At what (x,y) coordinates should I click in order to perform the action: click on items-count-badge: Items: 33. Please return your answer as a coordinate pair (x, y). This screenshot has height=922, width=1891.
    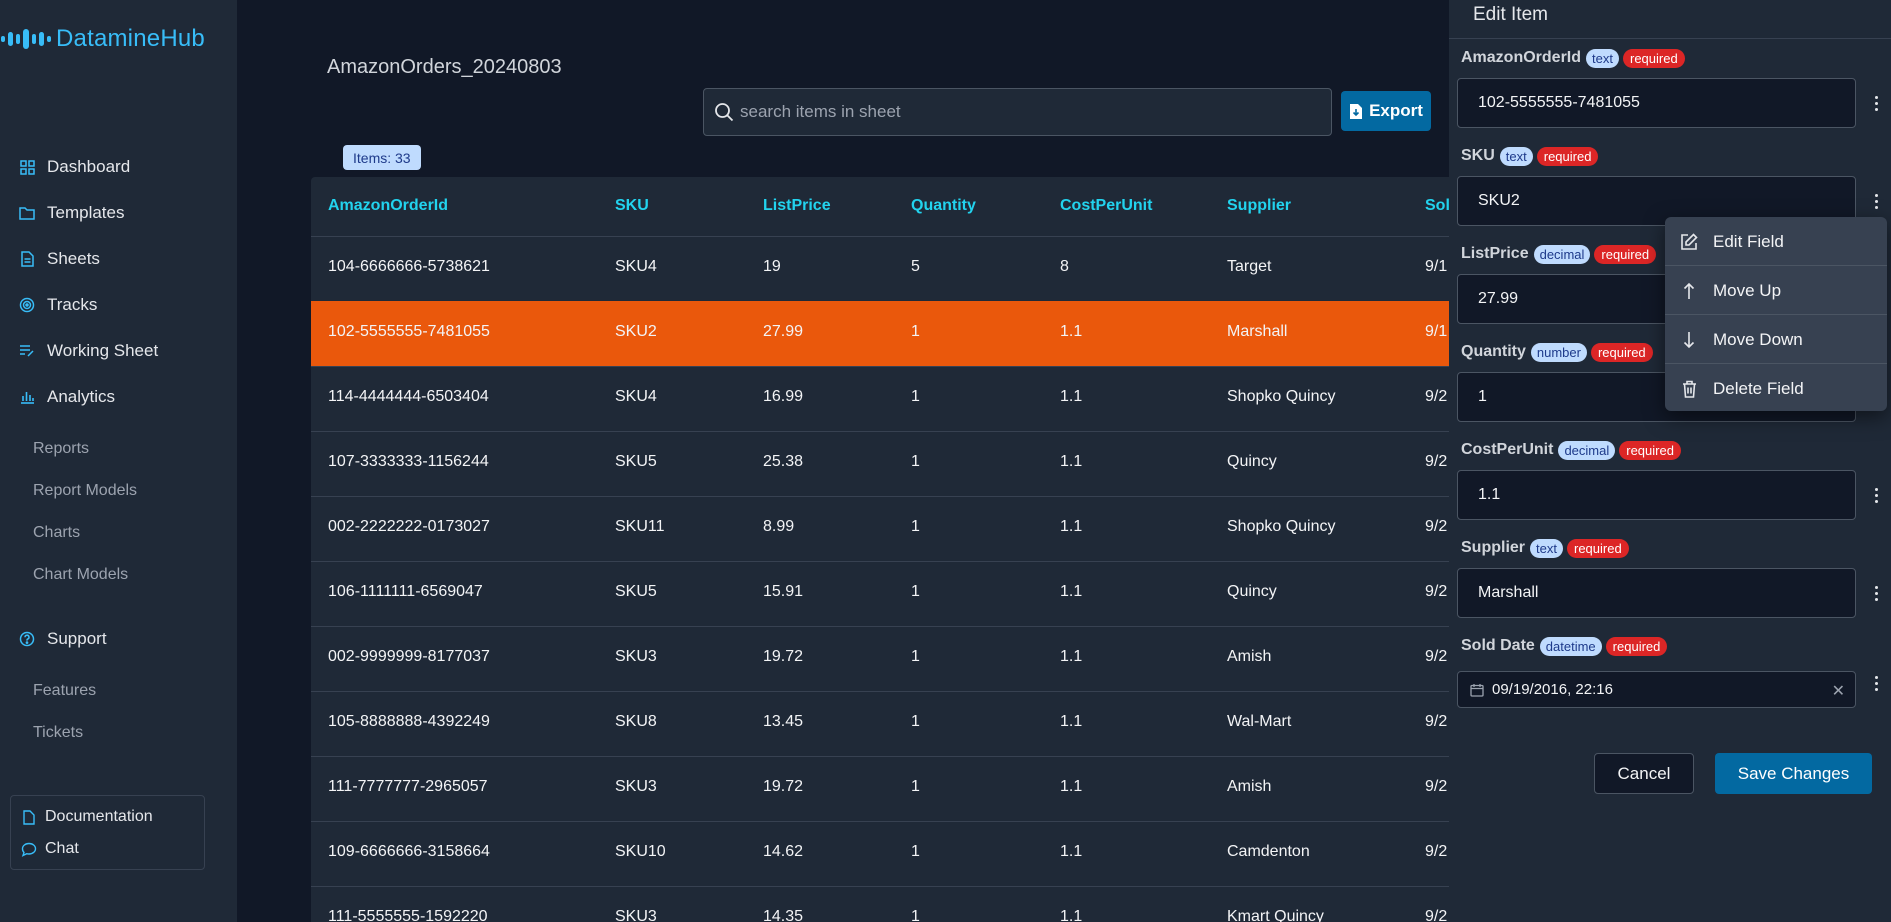
    Looking at the image, I should click on (382, 157).